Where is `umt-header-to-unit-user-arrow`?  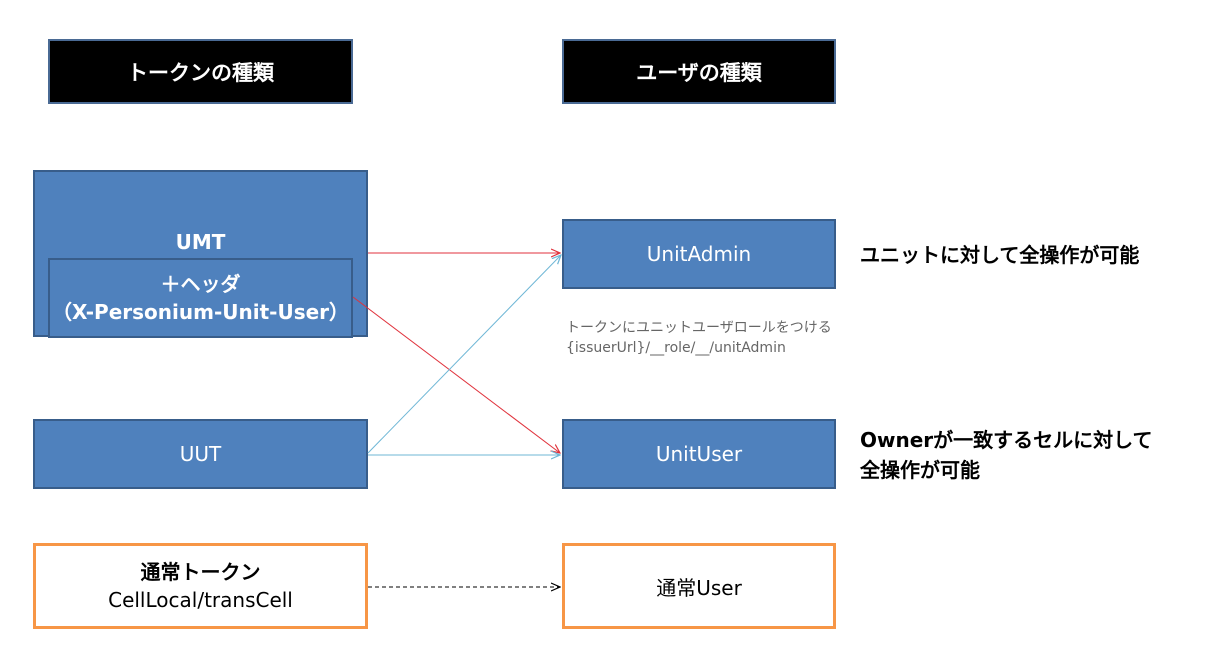
umt-header-to-unit-user-arrow is located at coordinates (456, 374).